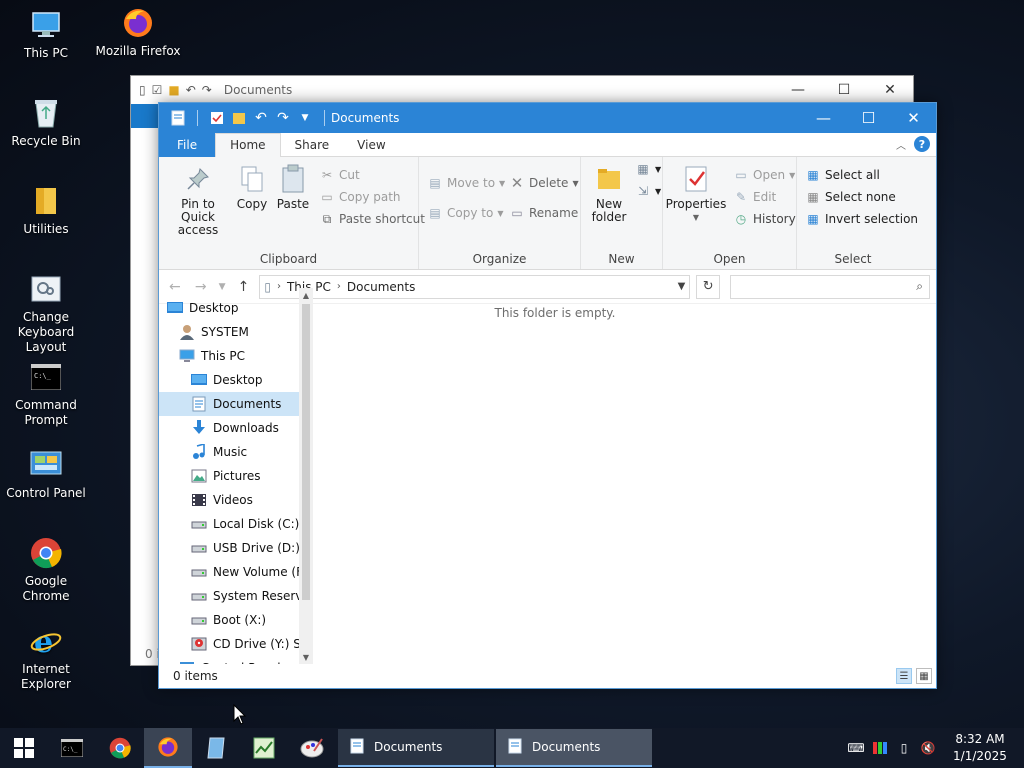 The width and height of the screenshot is (1024, 768). What do you see at coordinates (544, 183) in the screenshot?
I see `delete-button: ✕ Delete ▼` at bounding box center [544, 183].